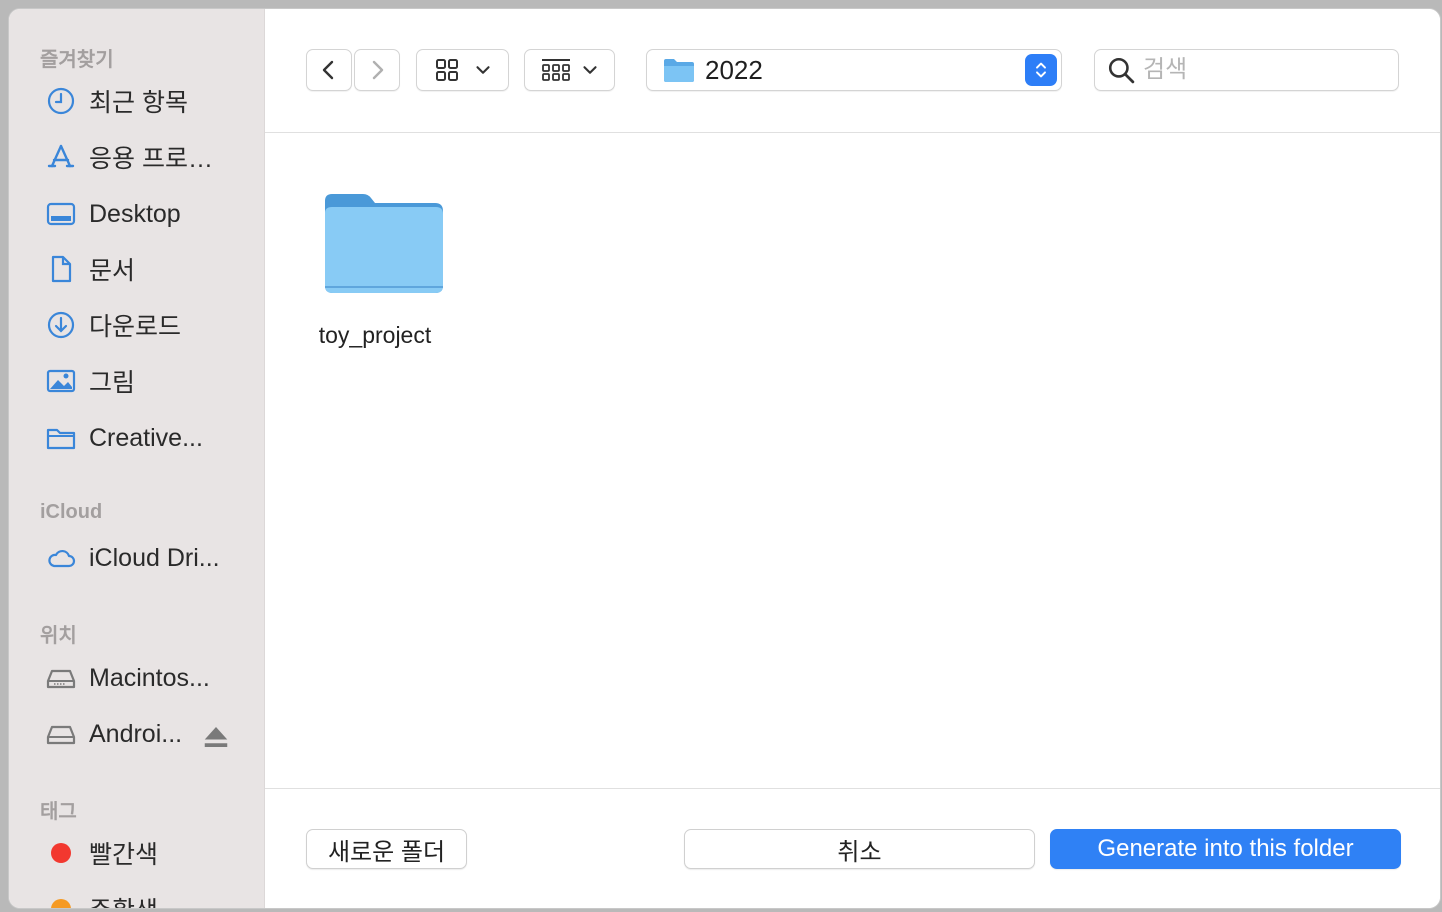  Describe the element at coordinates (58, 636) in the screenshot. I see `sidebar-section-locations: 위치` at that location.